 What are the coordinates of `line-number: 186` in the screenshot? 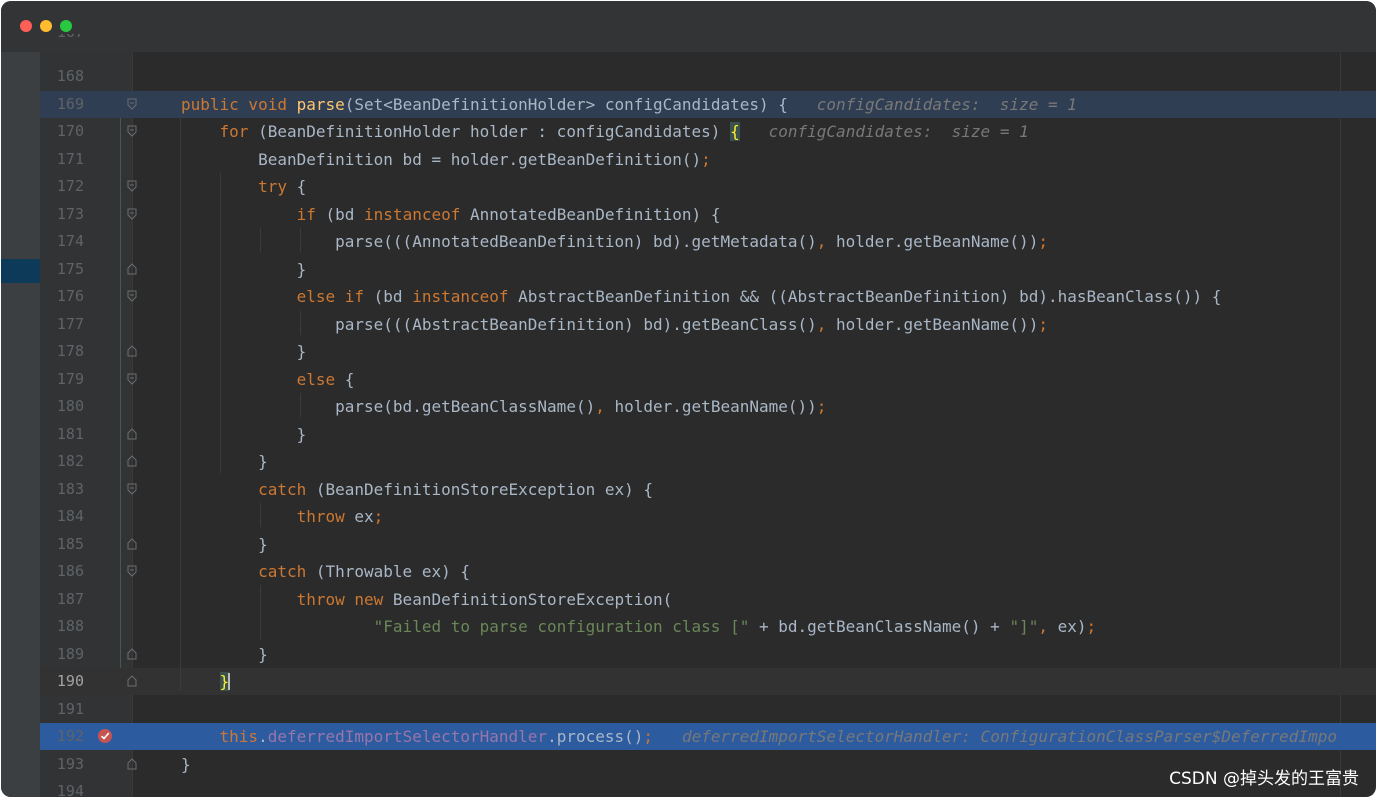 It's located at (62, 571).